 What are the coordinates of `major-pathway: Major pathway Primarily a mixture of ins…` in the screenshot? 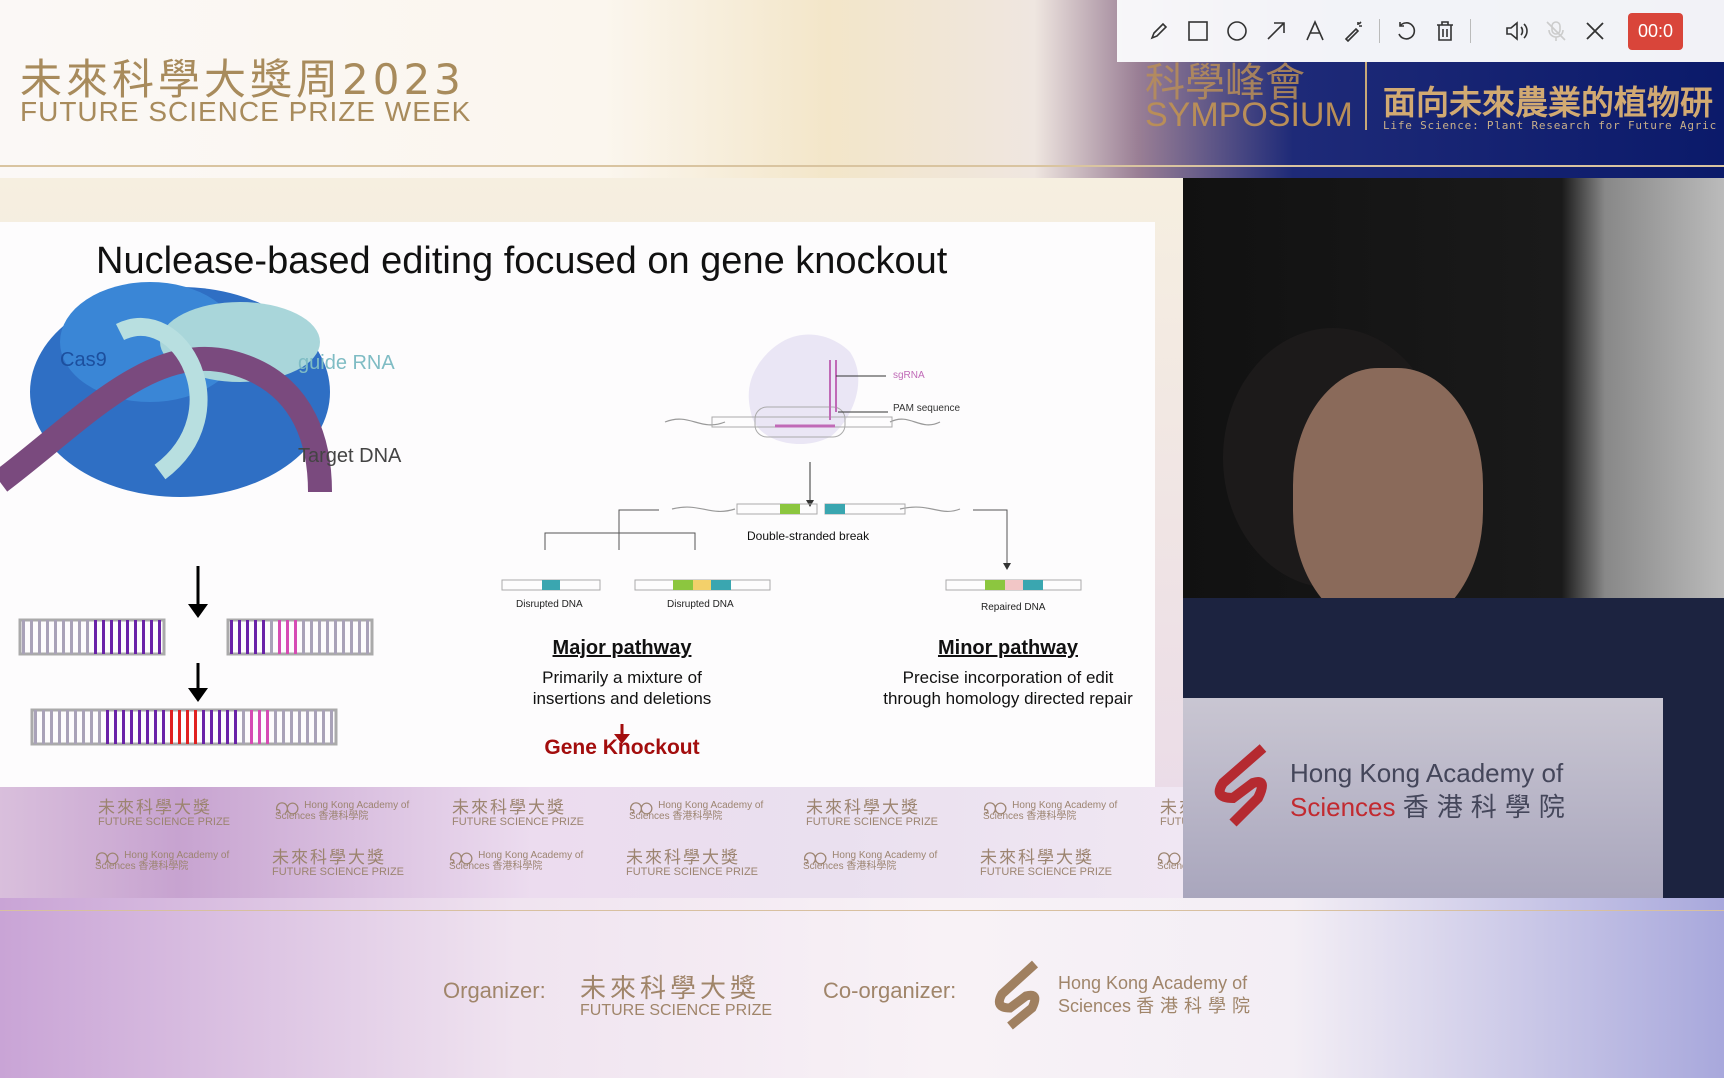 It's located at (622, 698).